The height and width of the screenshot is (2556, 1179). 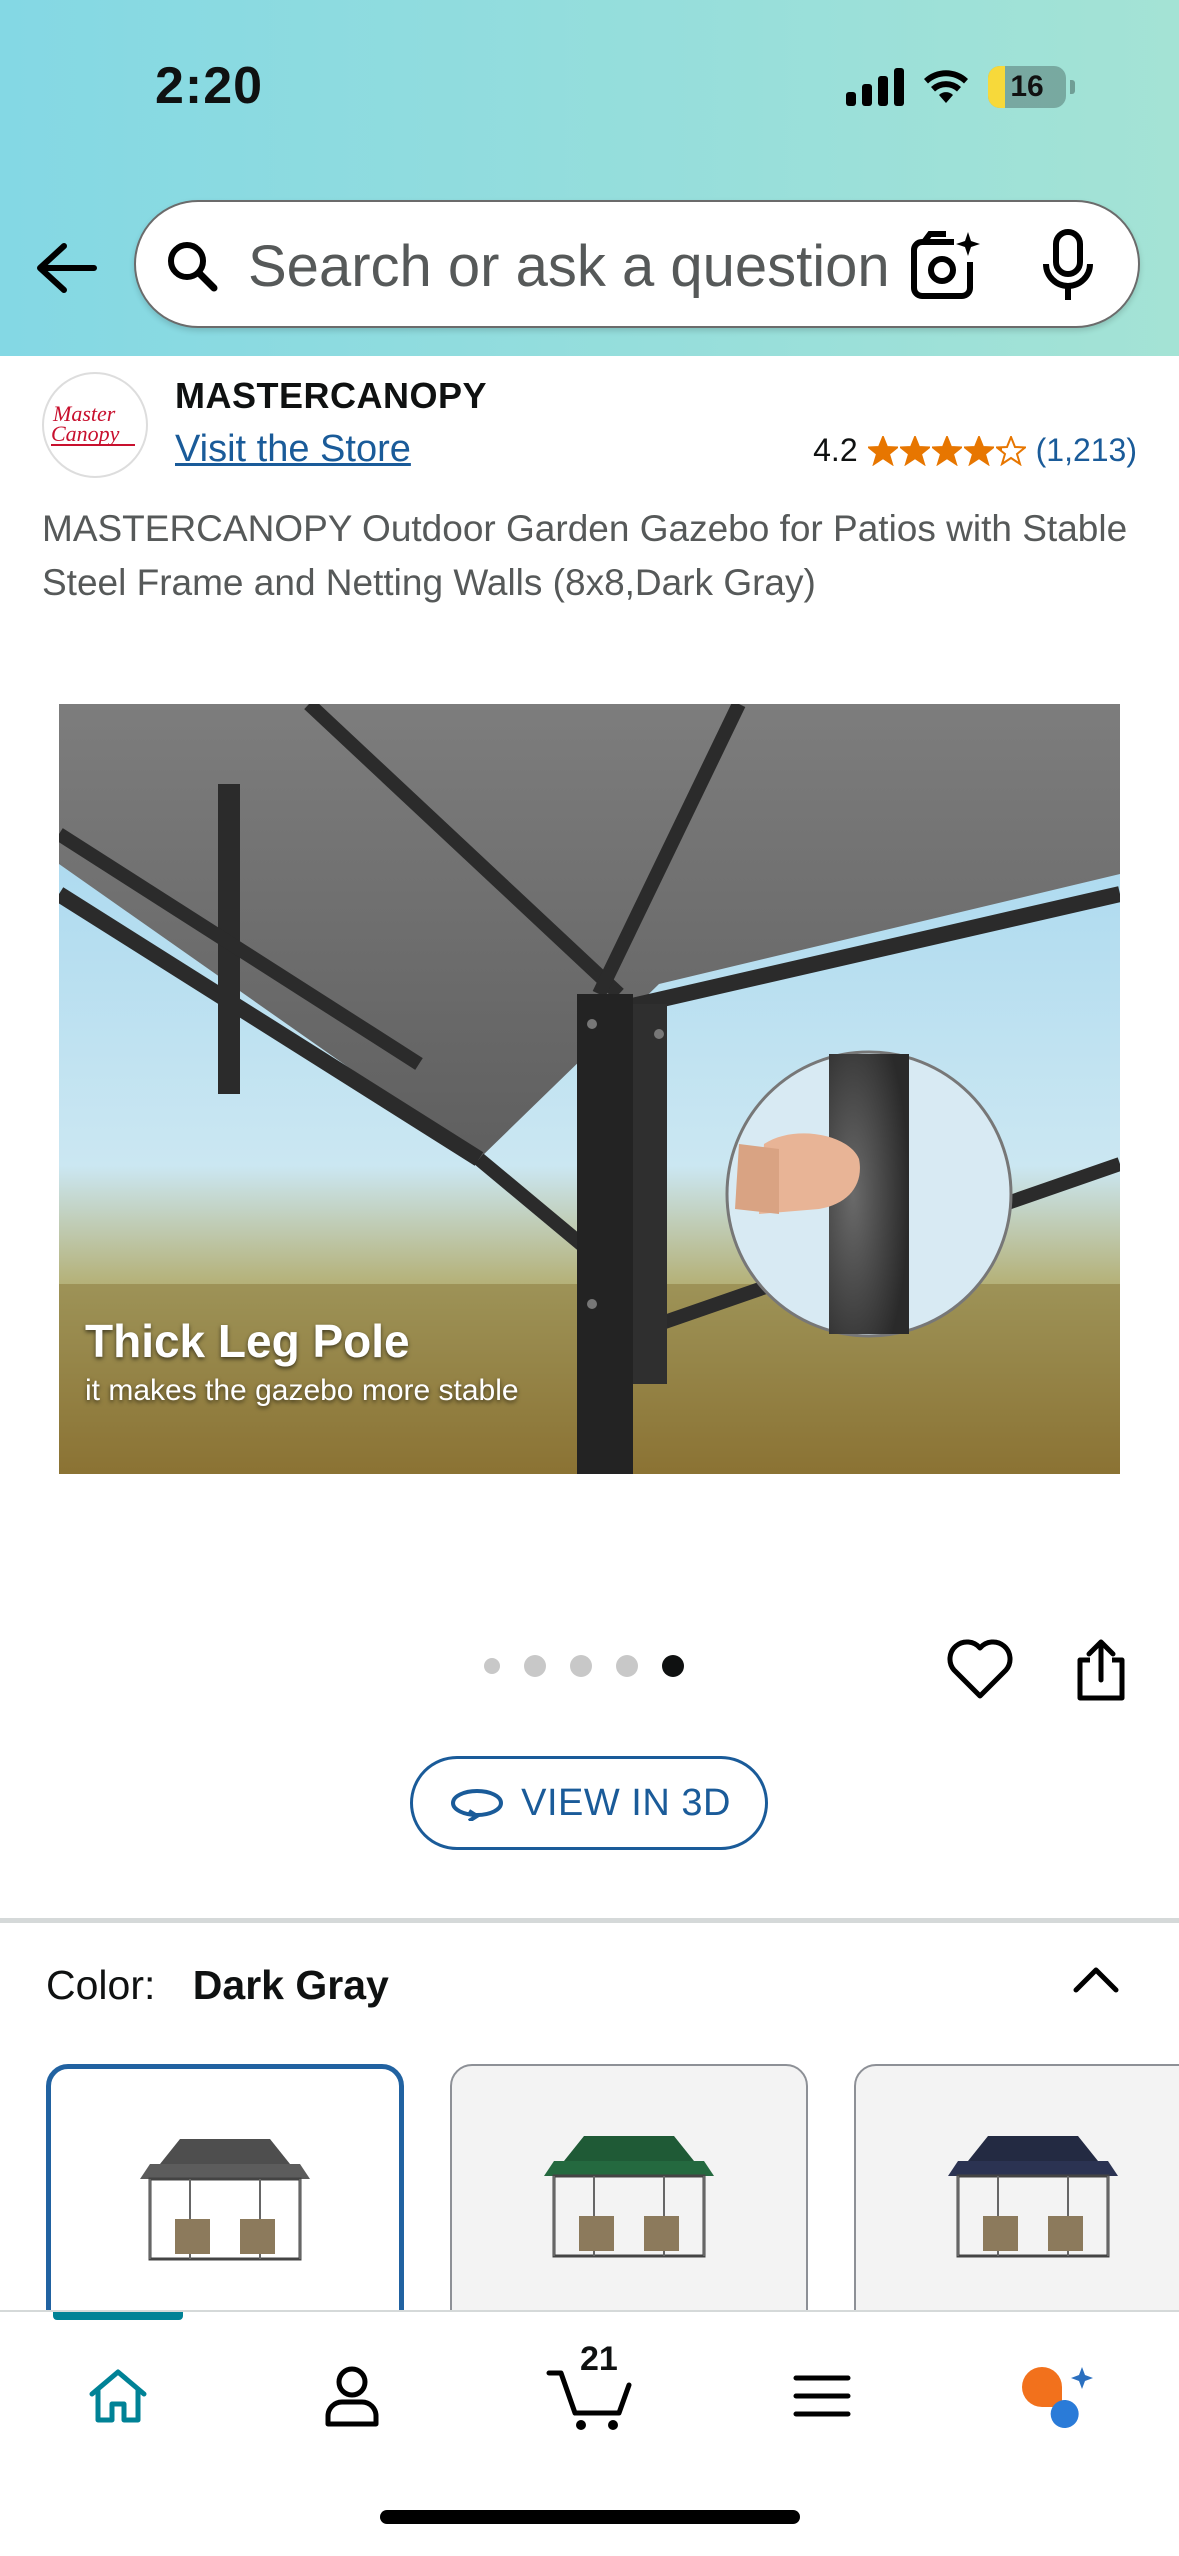 What do you see at coordinates (590, 2392) in the screenshot?
I see `nav-cart: 21` at bounding box center [590, 2392].